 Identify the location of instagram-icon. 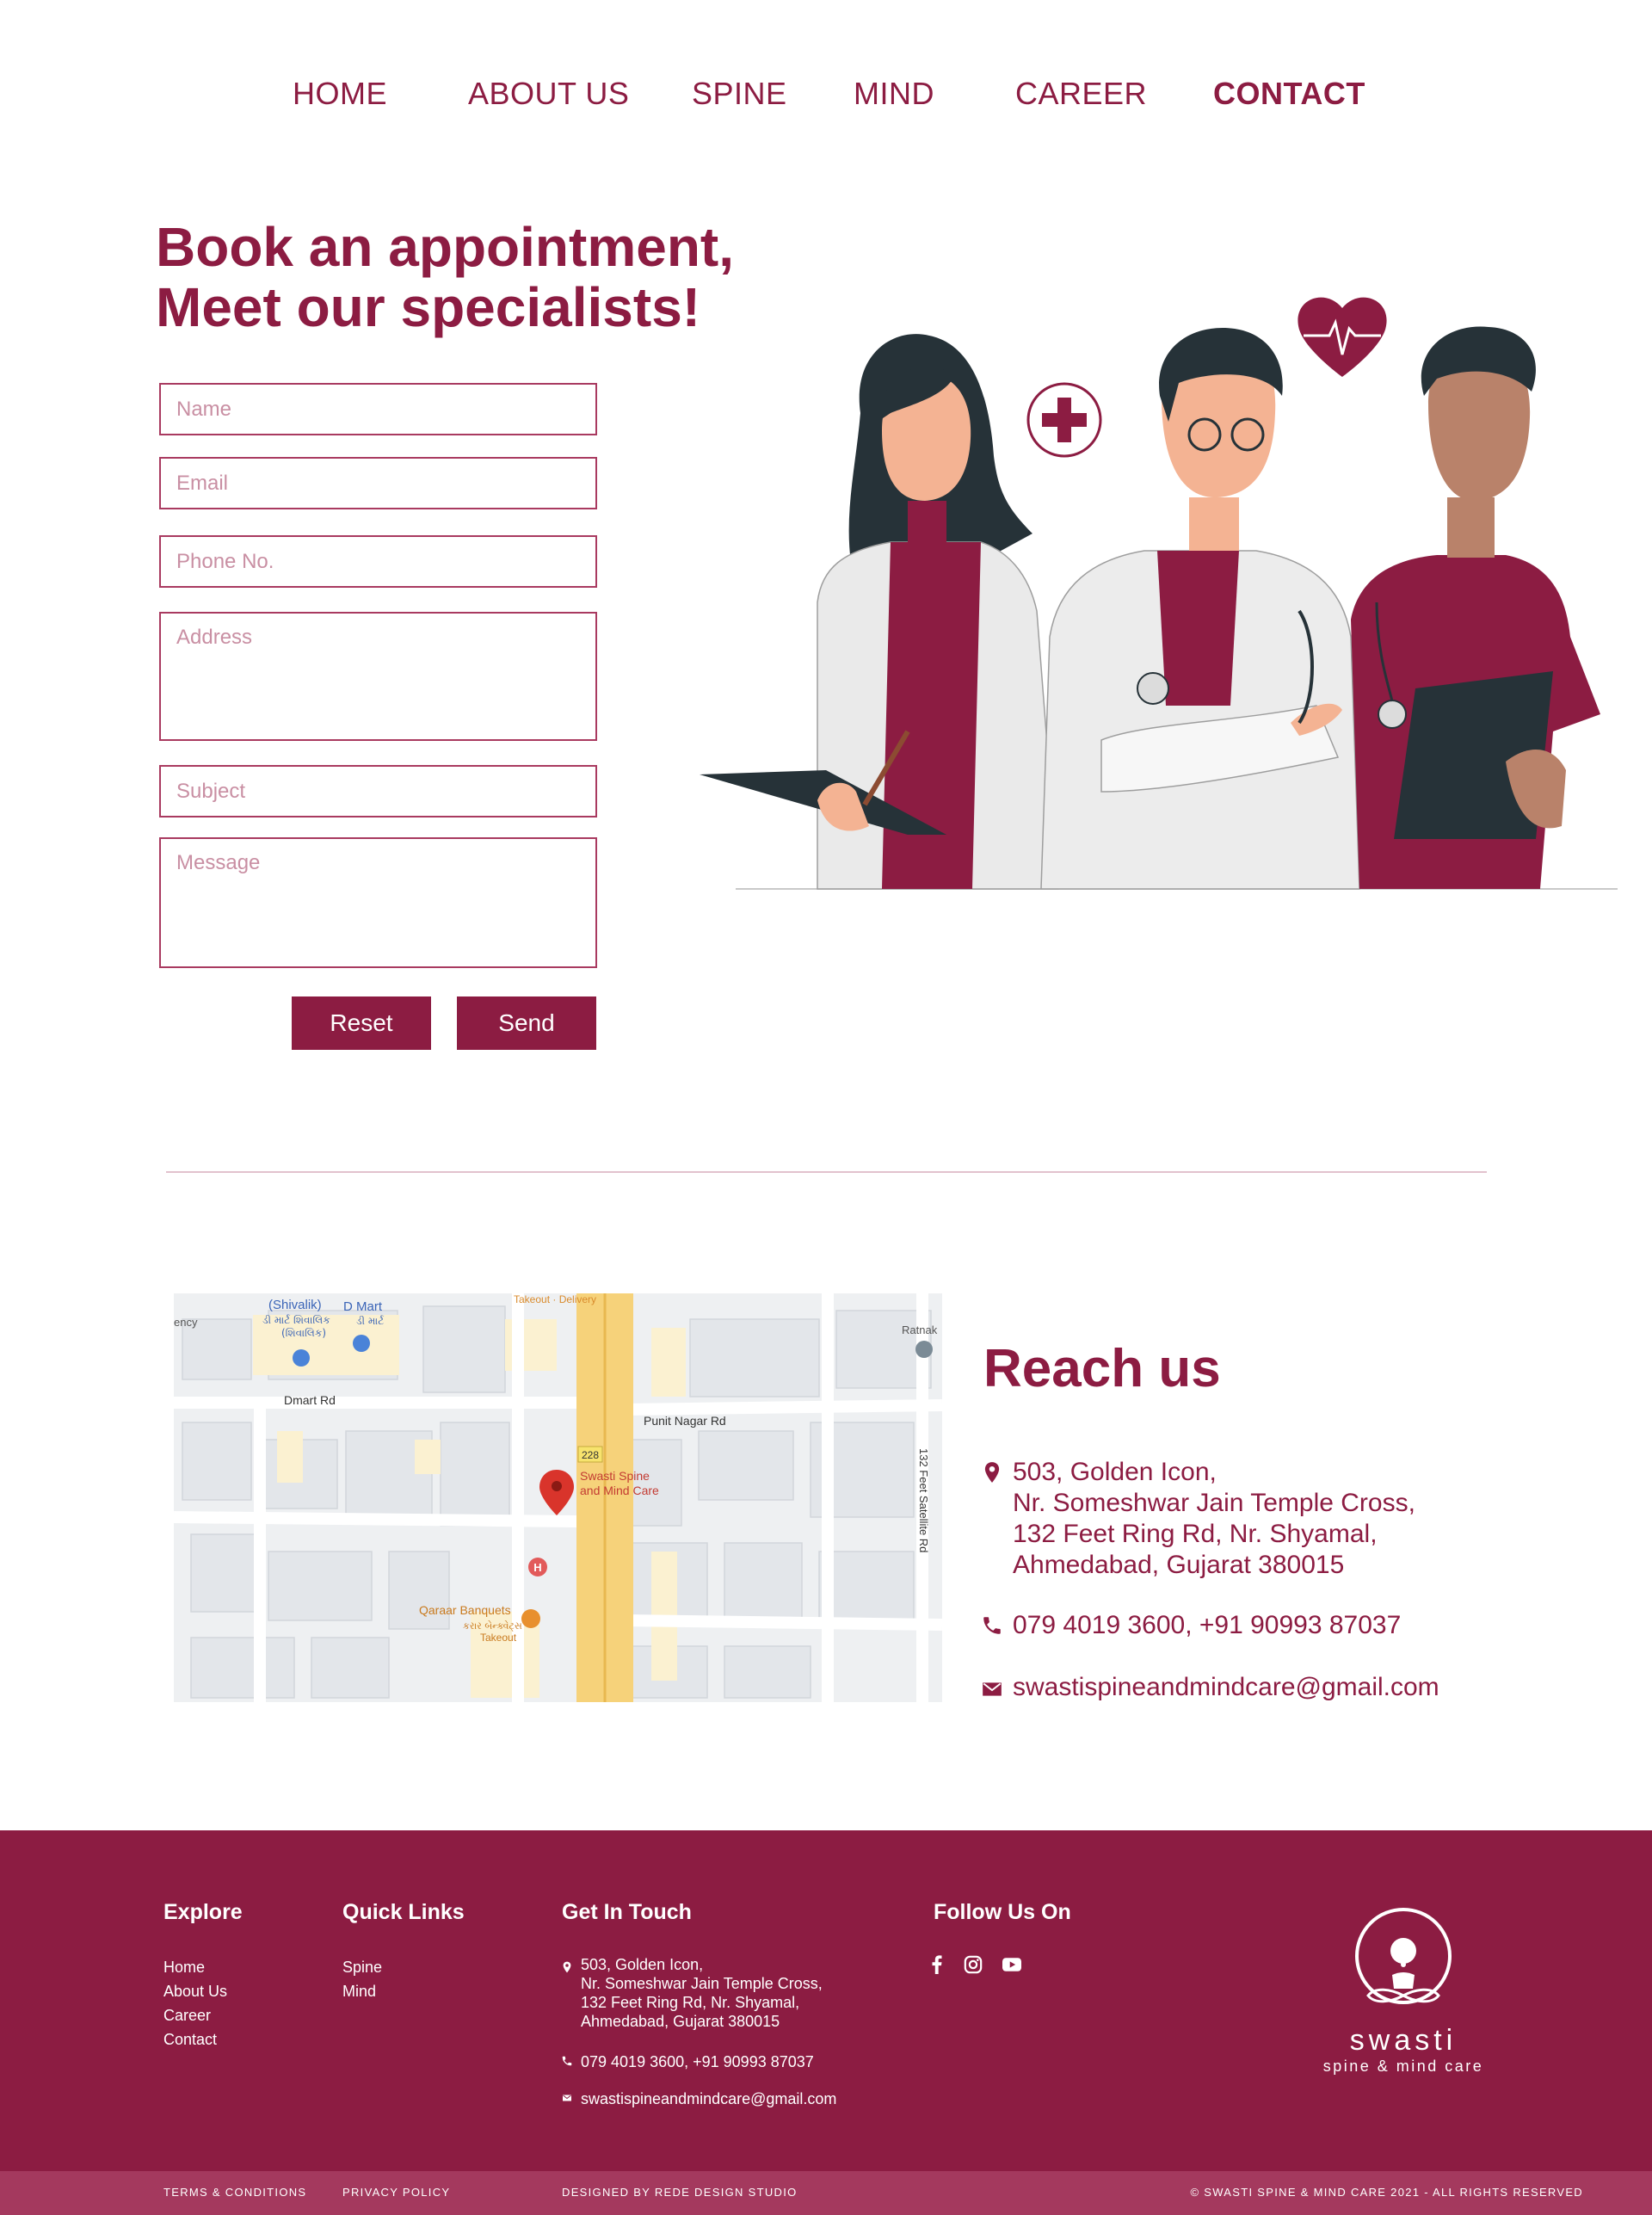
(973, 1964).